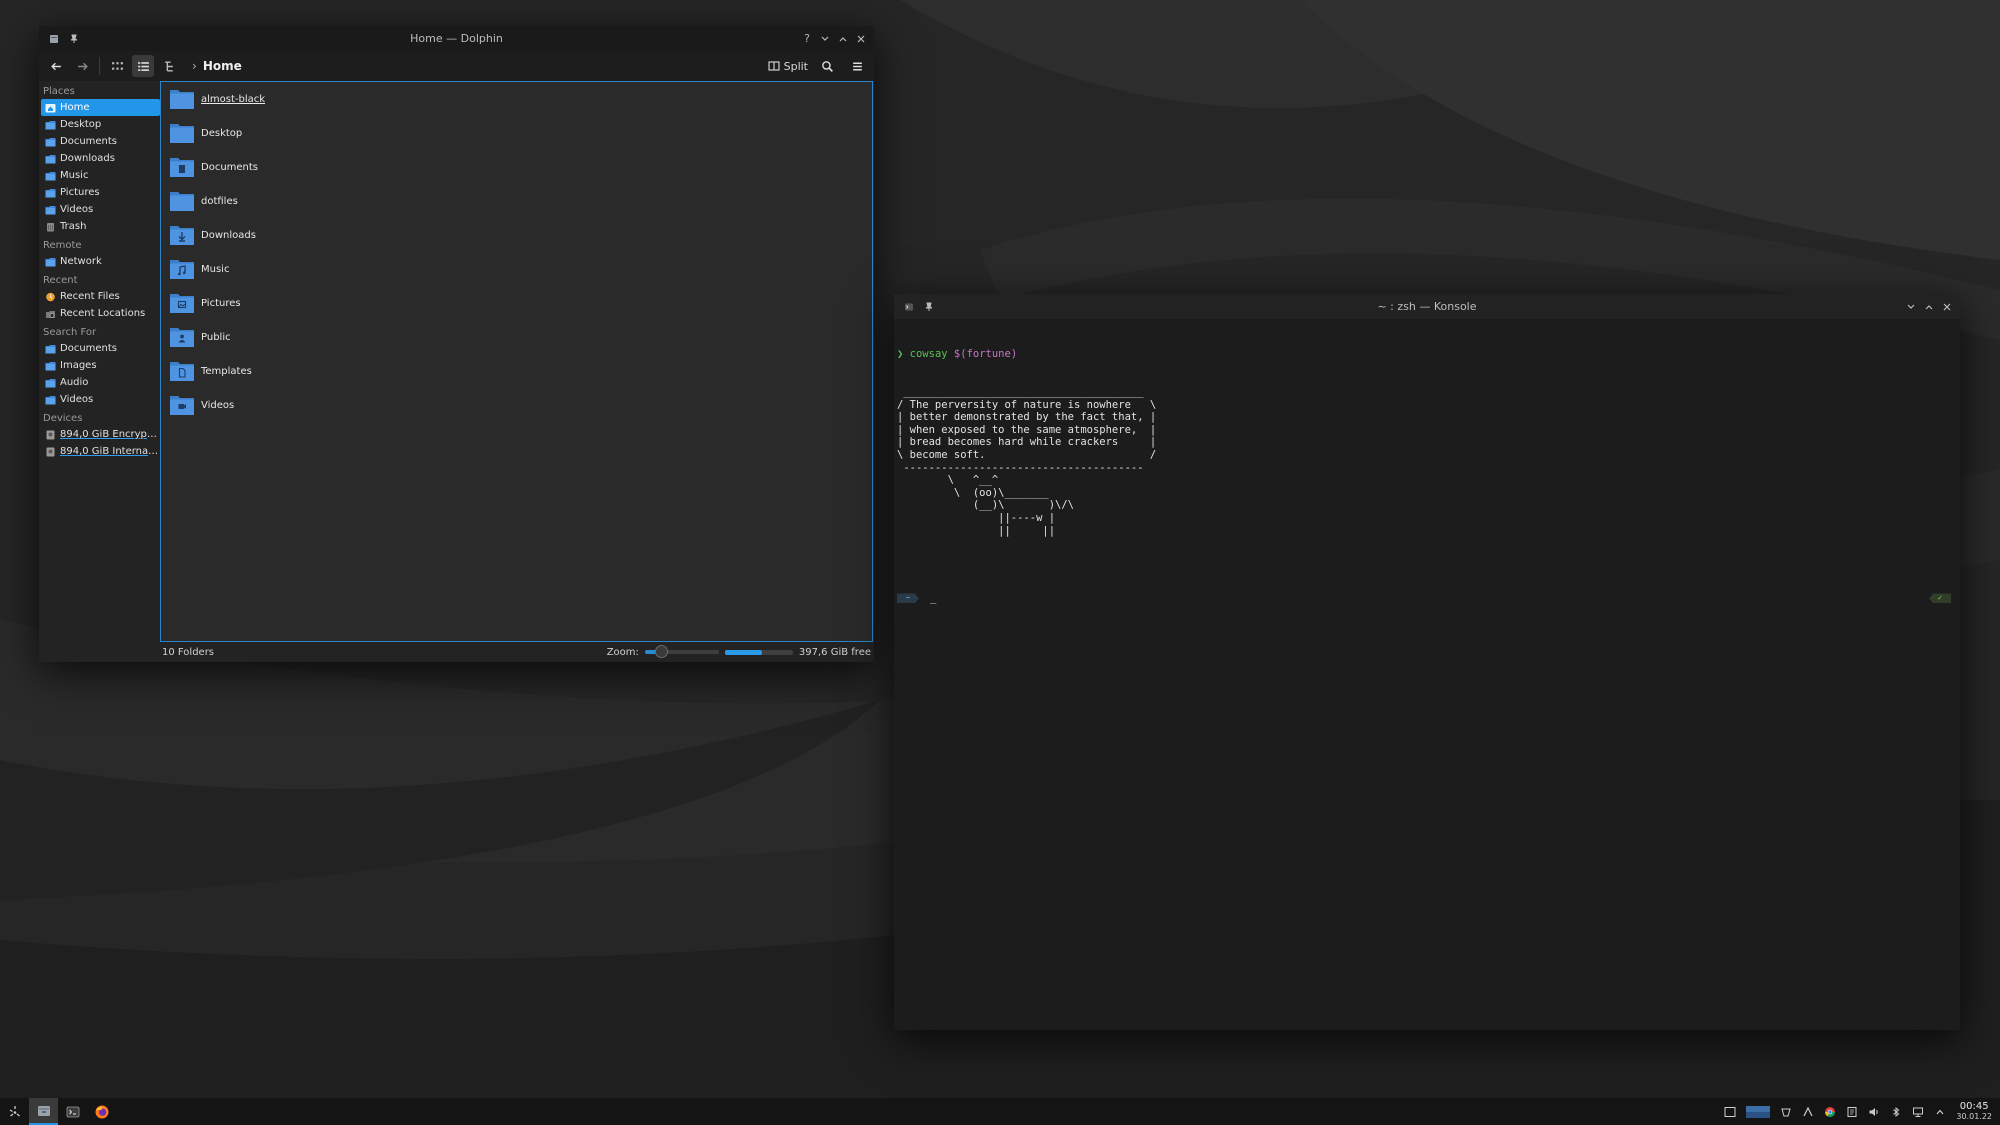 This screenshot has width=2000, height=1125. I want to click on forward-arrow-icon, so click(82, 66).